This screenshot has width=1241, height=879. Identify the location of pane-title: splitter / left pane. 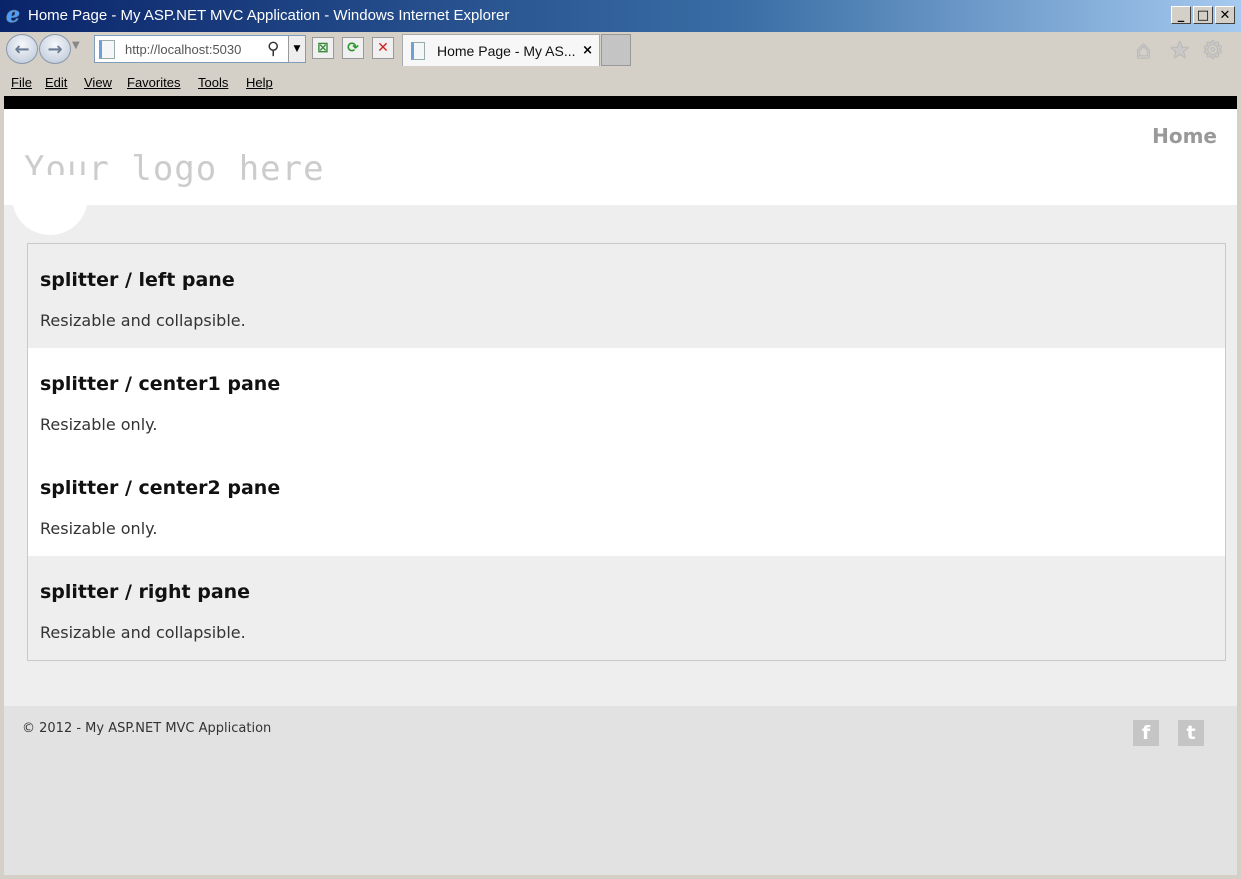
(137, 280).